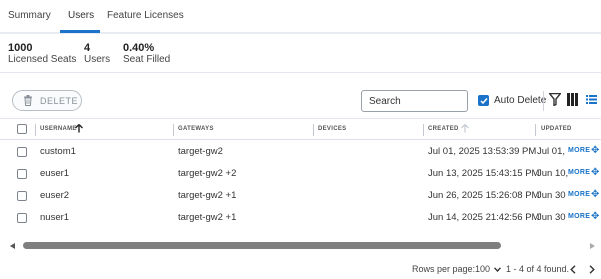 The width and height of the screenshot is (601, 279). Describe the element at coordinates (553, 173) in the screenshot. I see `cell-updated: Jun 10,` at that location.